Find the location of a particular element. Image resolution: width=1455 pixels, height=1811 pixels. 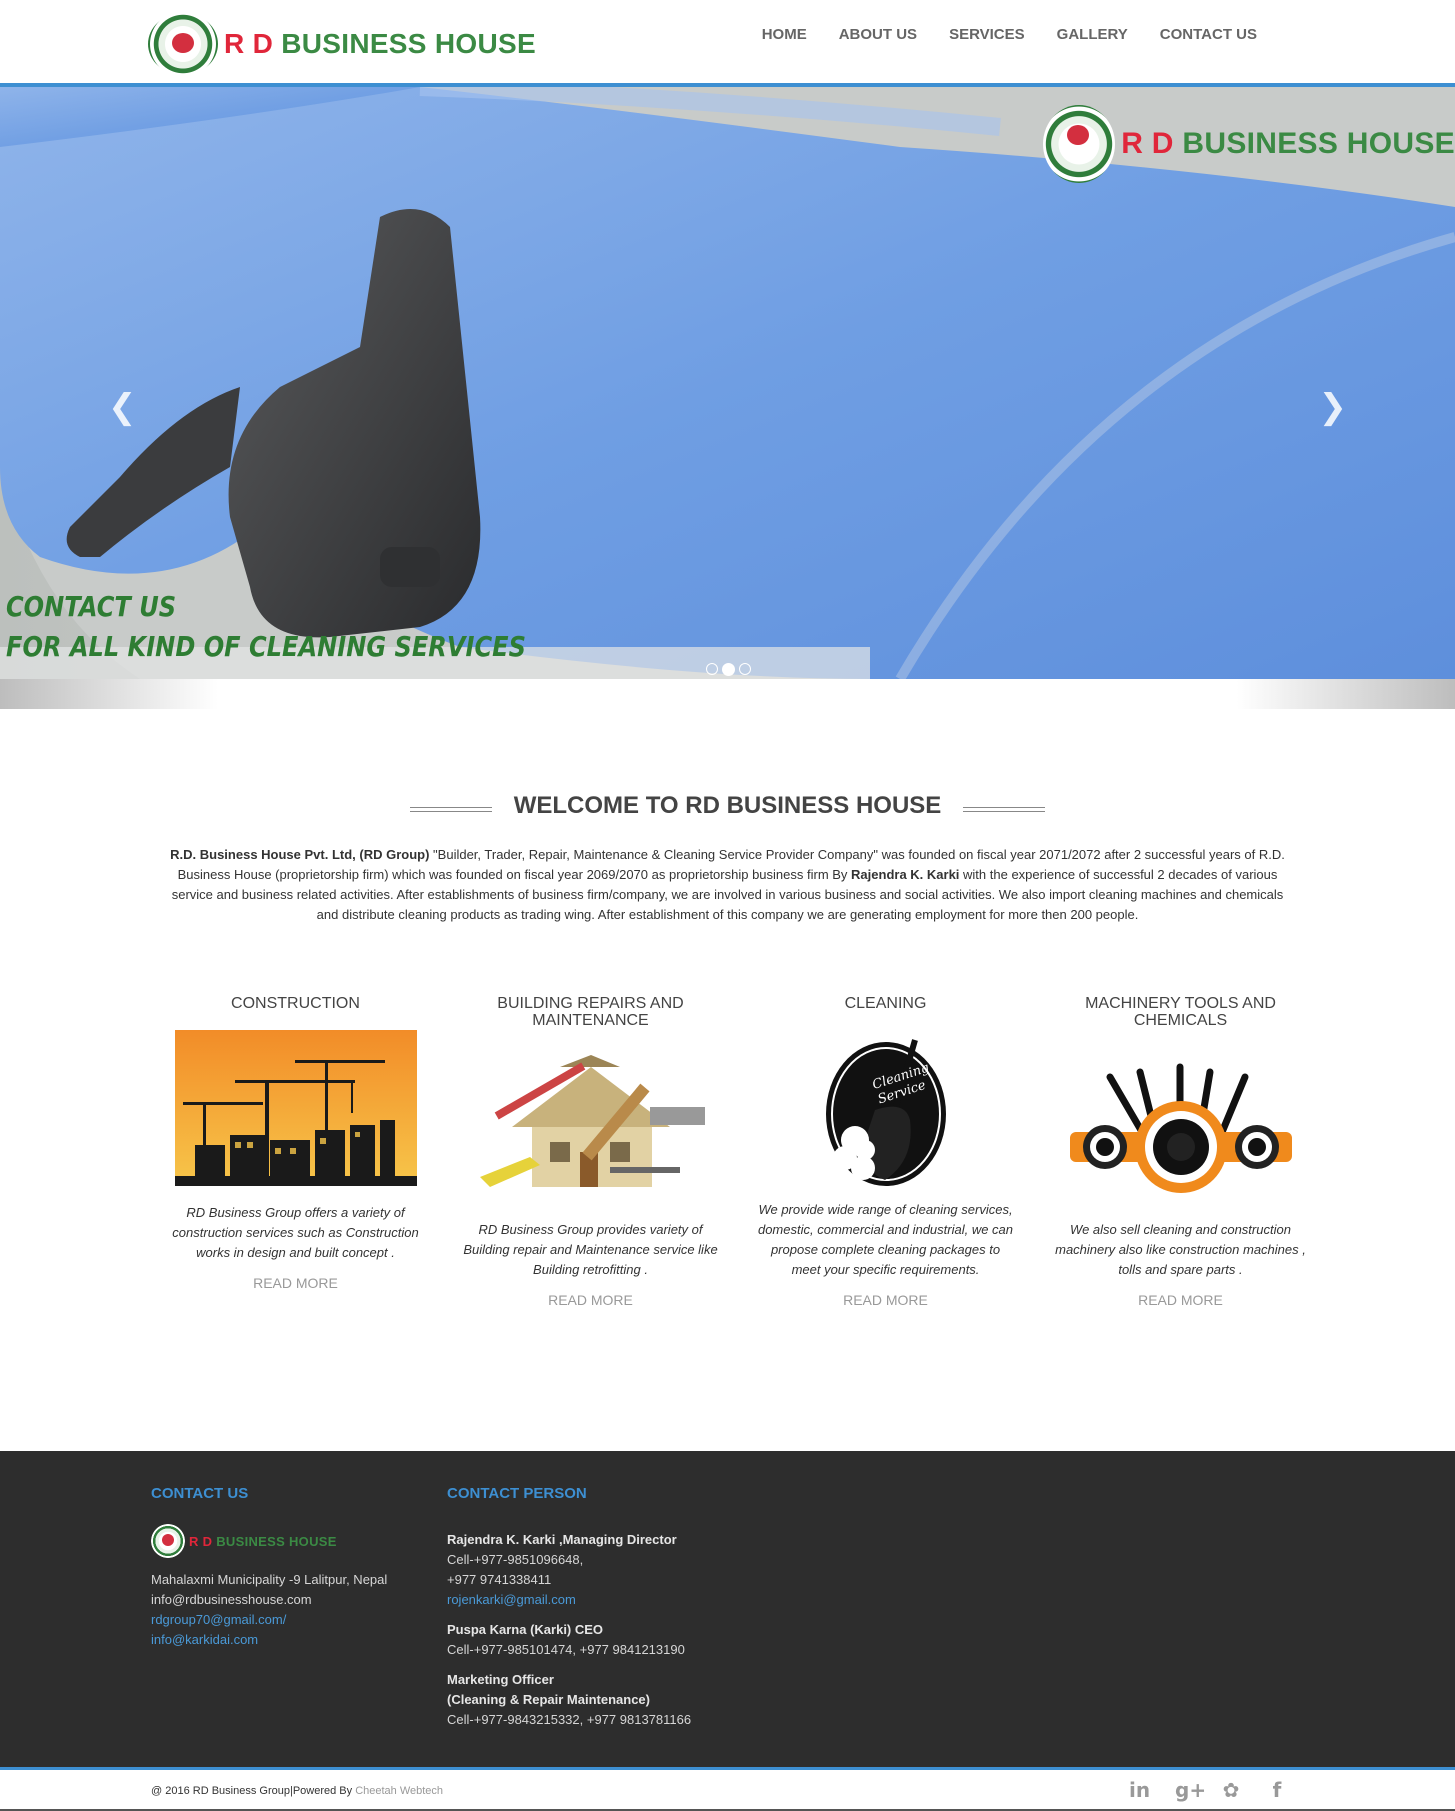

person1-cell: Cell-+977-9851096648, is located at coordinates (515, 1559).